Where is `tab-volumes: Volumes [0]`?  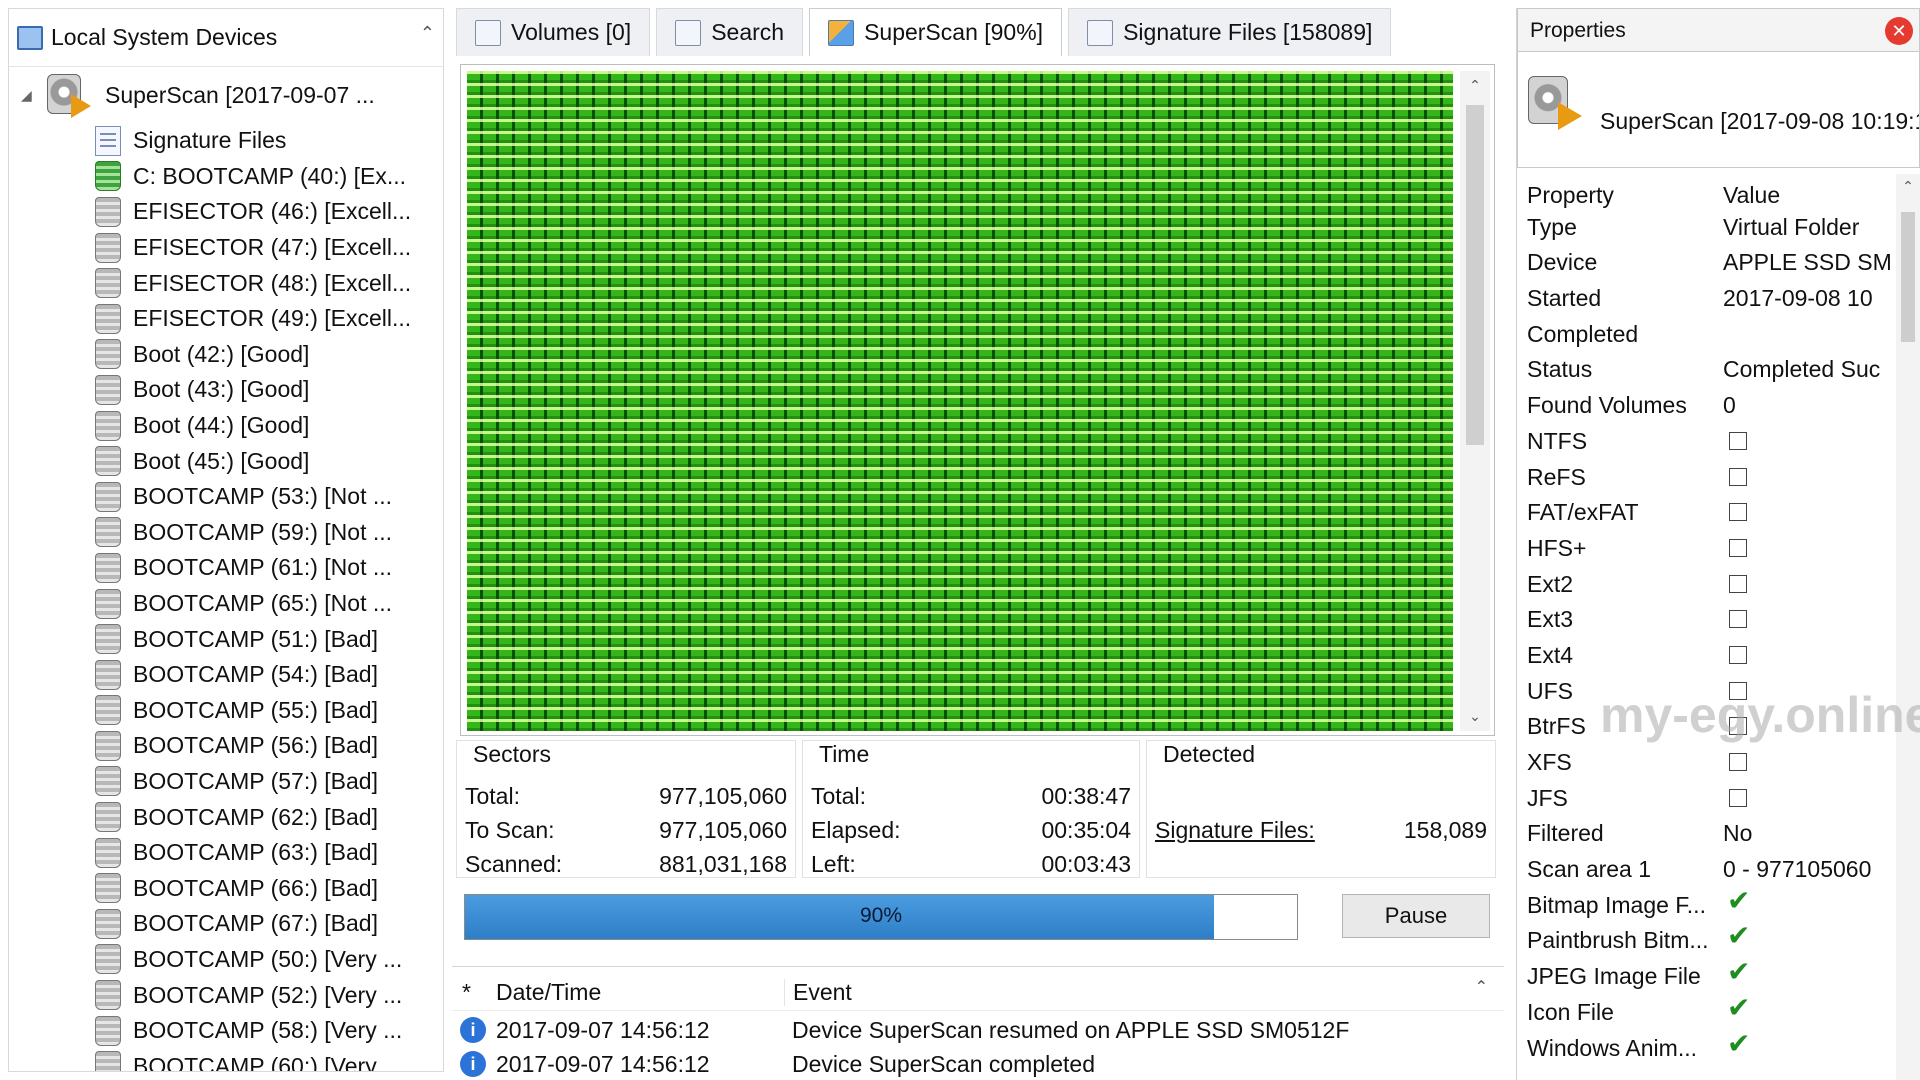
tab-volumes: Volumes [0] is located at coordinates (553, 32).